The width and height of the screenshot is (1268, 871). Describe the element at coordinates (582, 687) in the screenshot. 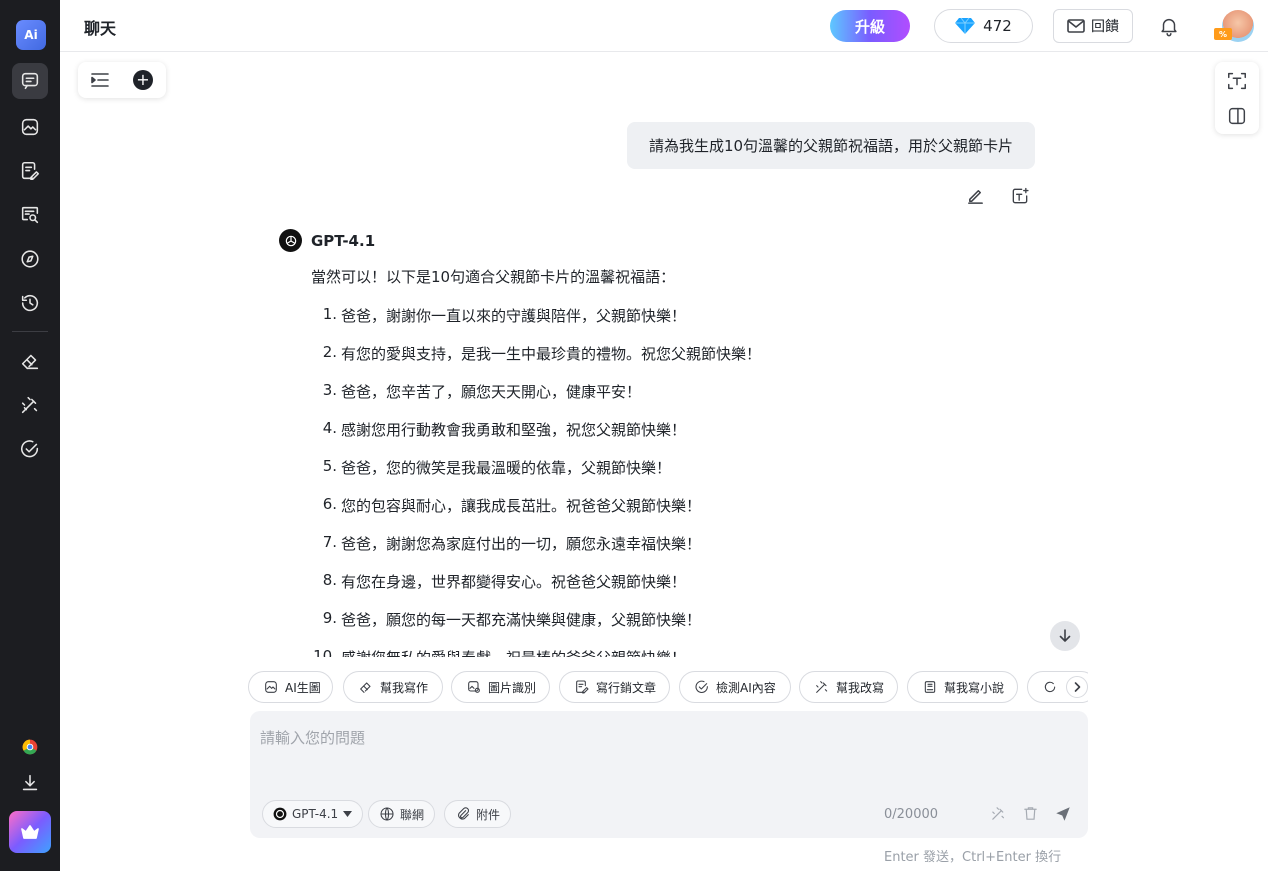

I see `write-icon` at that location.